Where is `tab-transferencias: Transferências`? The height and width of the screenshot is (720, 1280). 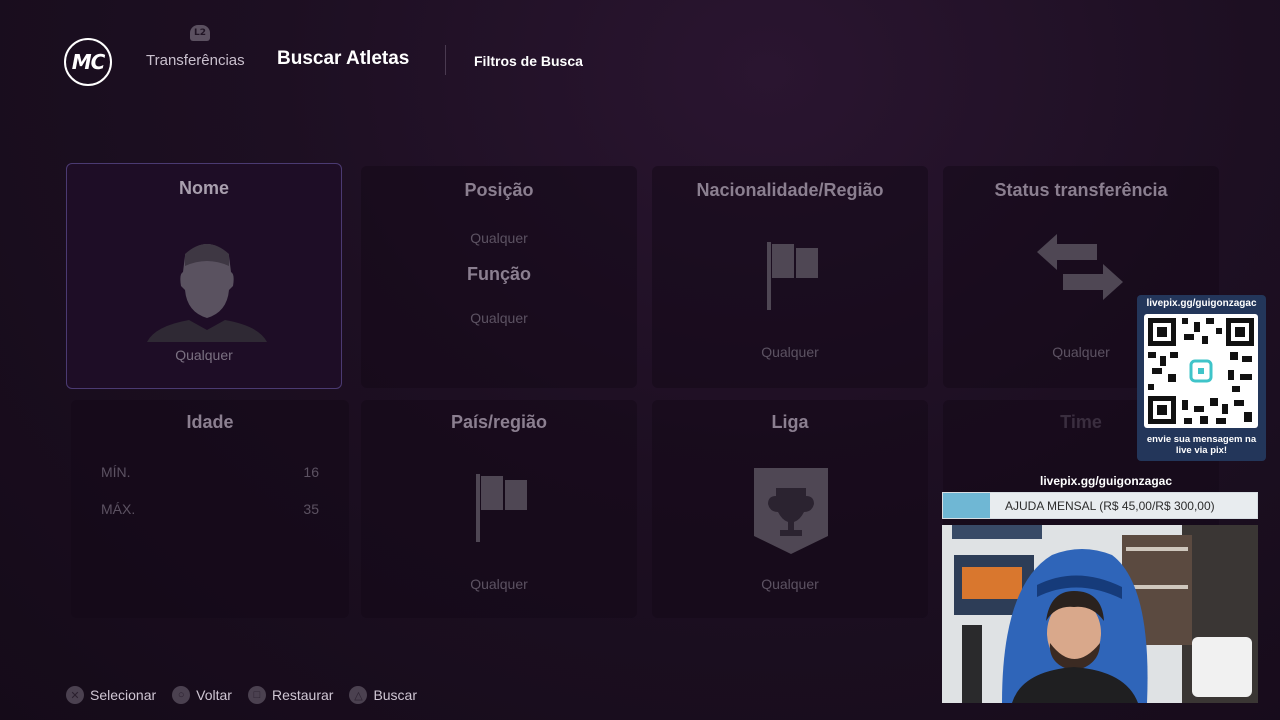 tab-transferencias: Transferências is located at coordinates (195, 60).